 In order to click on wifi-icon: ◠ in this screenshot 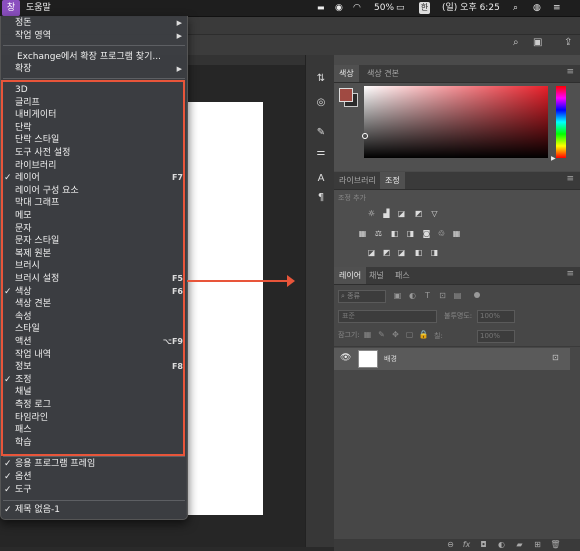, I will do `click(357, 8)`.